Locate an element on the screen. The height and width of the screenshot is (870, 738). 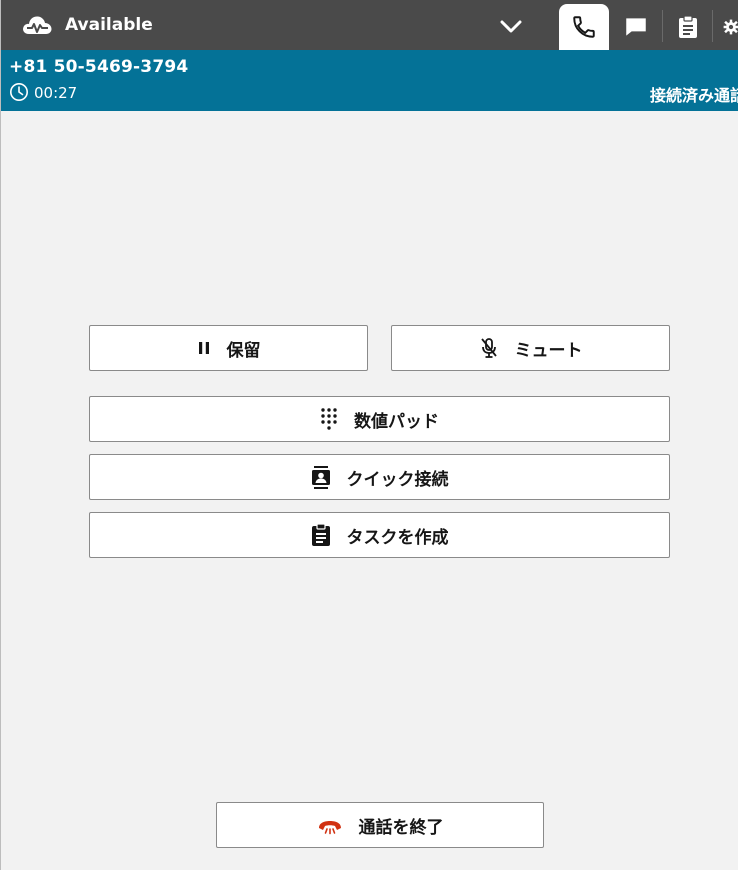
create-task-button: タスクを作成 is located at coordinates (379, 535).